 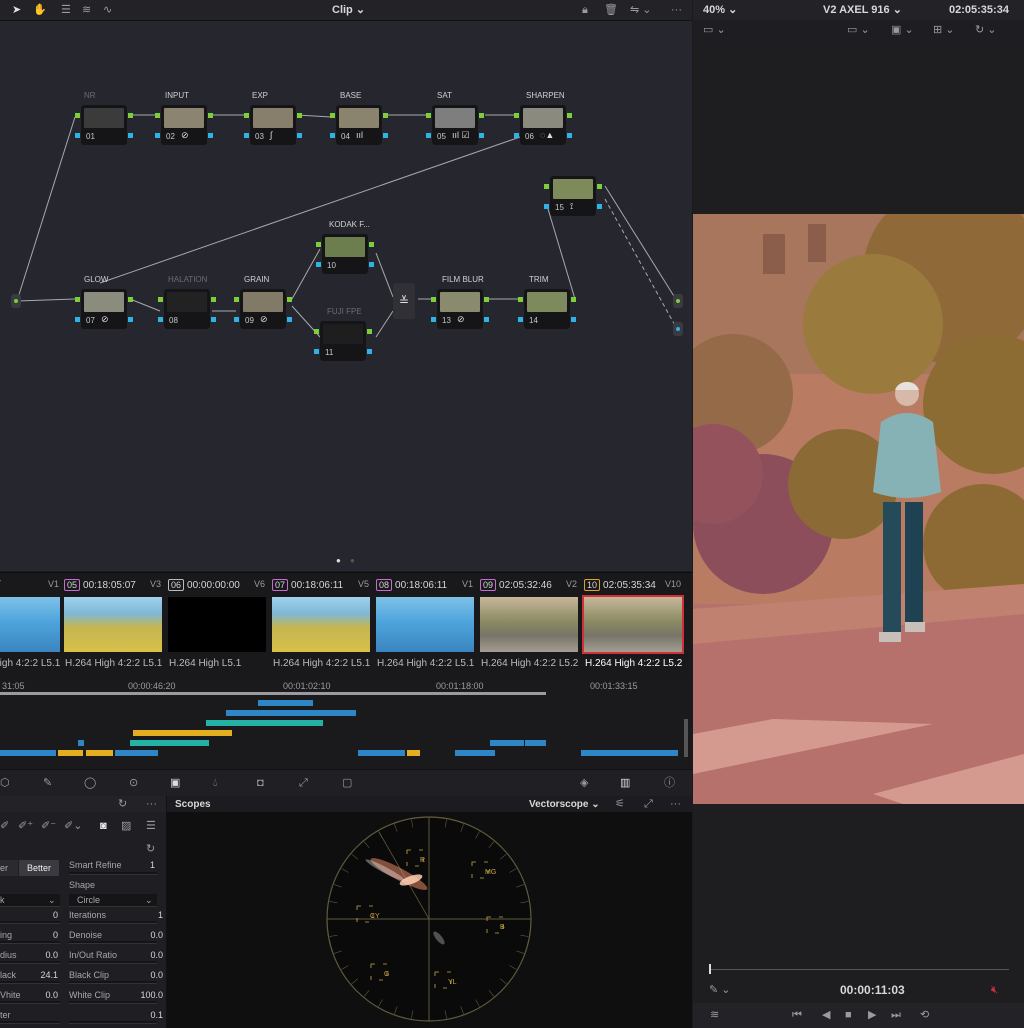 What do you see at coordinates (826, 1015) in the screenshot?
I see `play-reverse-icon: ◀` at bounding box center [826, 1015].